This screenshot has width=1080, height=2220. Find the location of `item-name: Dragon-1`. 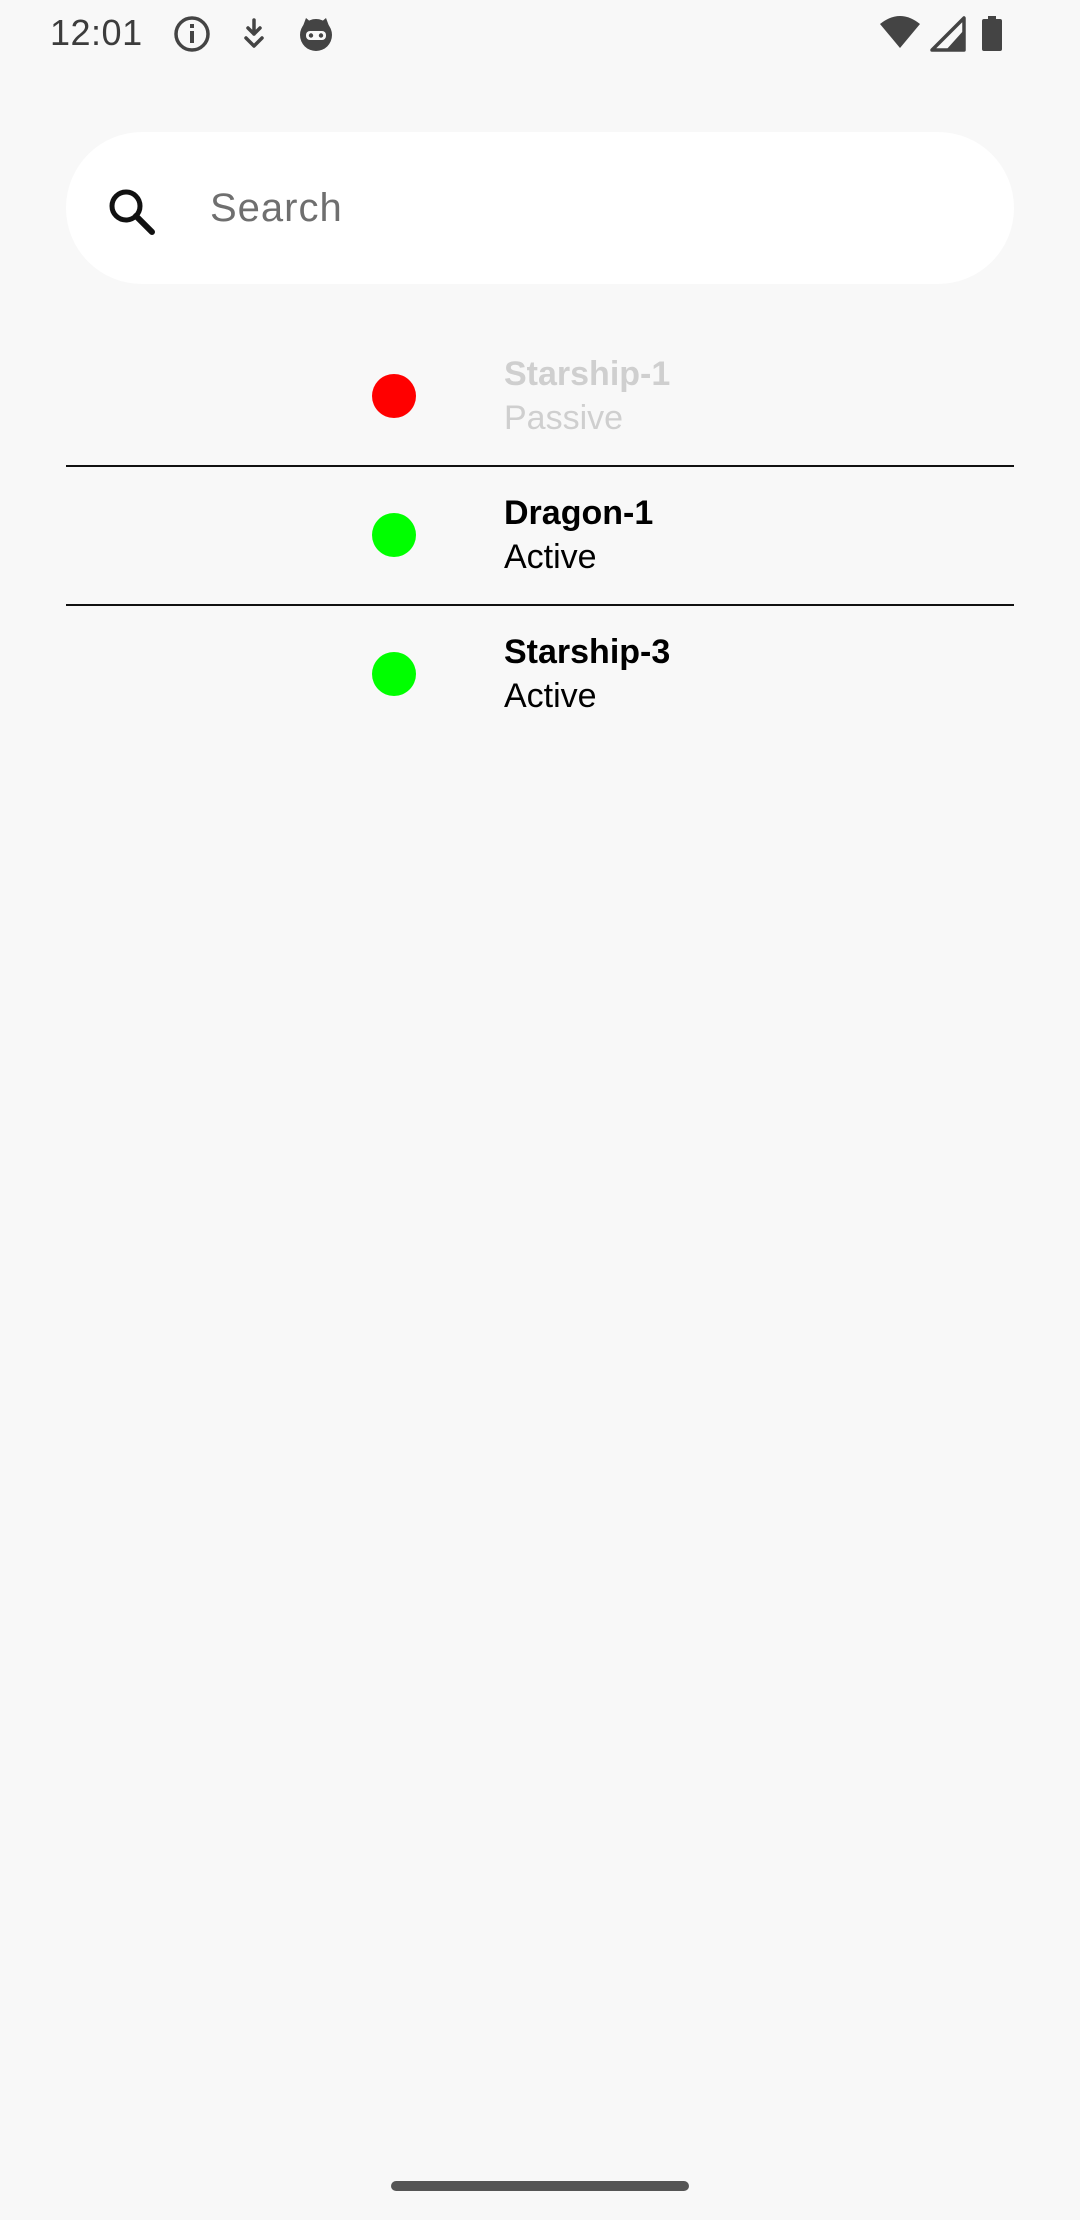

item-name: Dragon-1 is located at coordinates (579, 513).